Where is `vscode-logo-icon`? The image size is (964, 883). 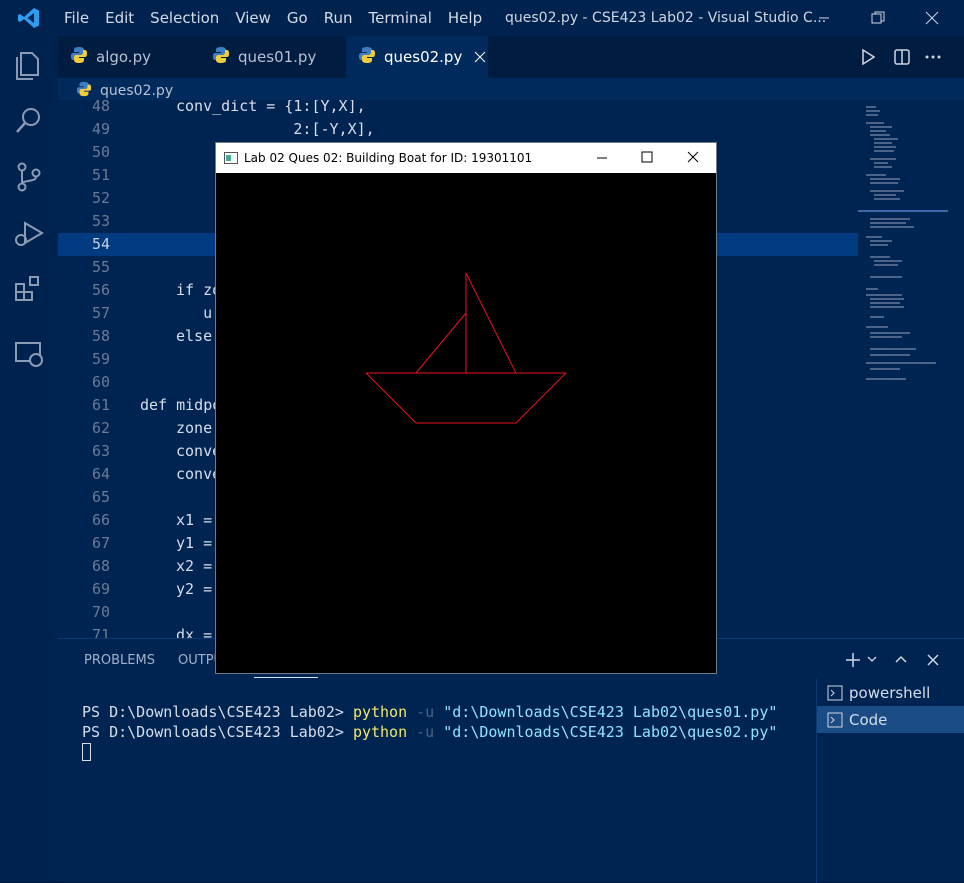 vscode-logo-icon is located at coordinates (29, 18).